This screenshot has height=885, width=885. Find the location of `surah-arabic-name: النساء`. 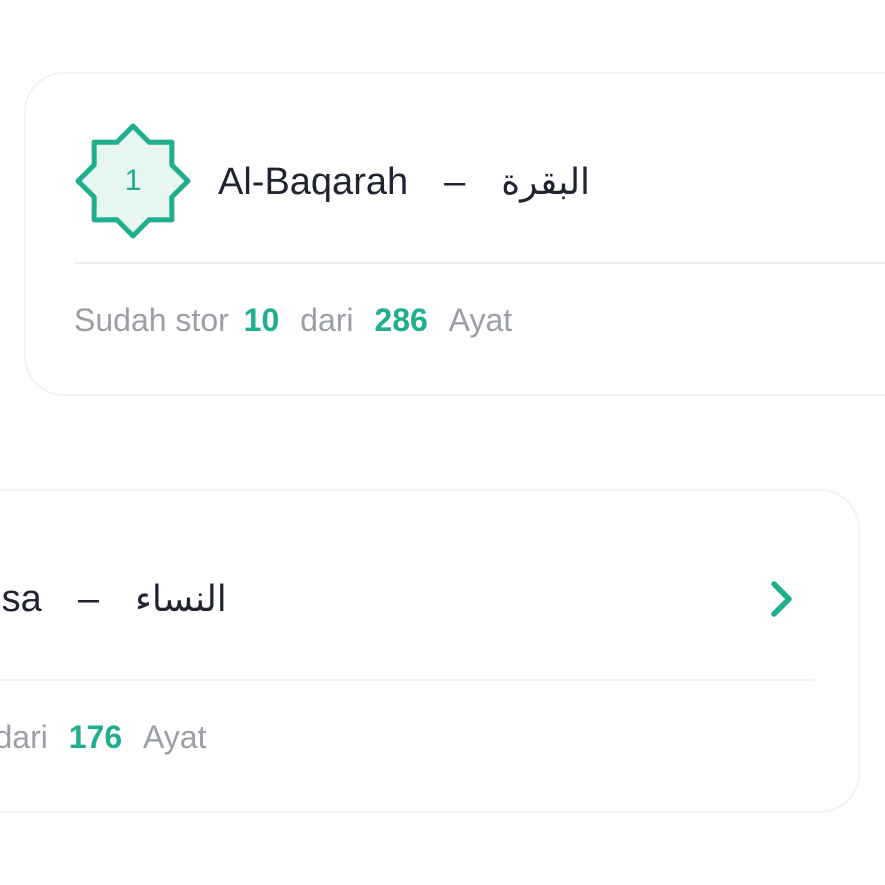

surah-arabic-name: النساء is located at coordinates (180, 599).